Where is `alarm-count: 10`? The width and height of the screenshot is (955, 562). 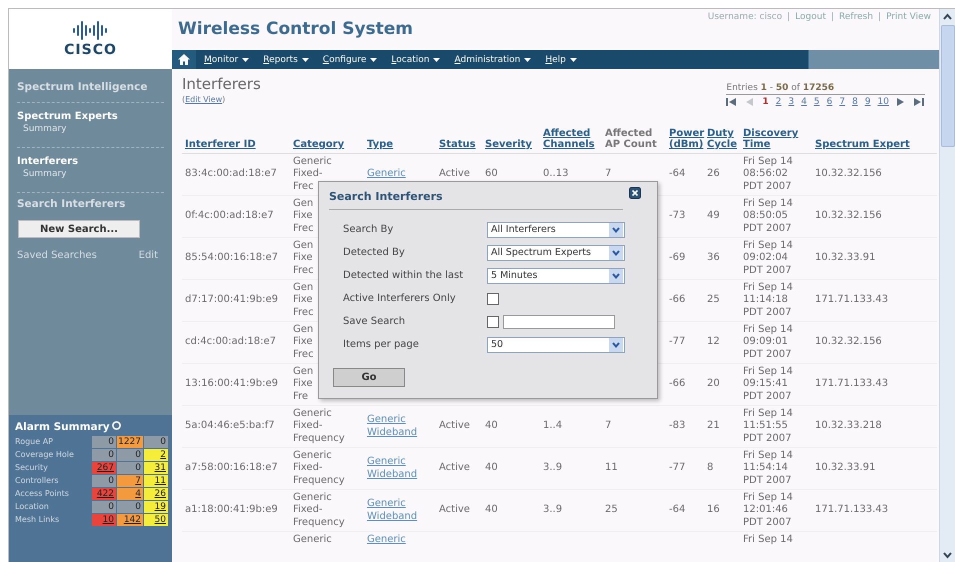
alarm-count: 10 is located at coordinates (104, 520).